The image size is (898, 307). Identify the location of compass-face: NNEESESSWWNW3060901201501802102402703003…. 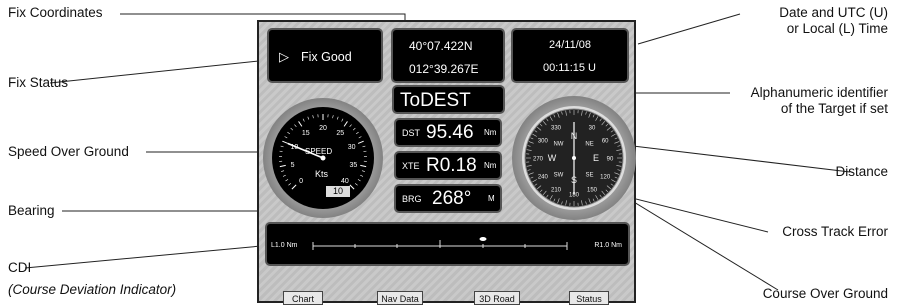
(574, 158).